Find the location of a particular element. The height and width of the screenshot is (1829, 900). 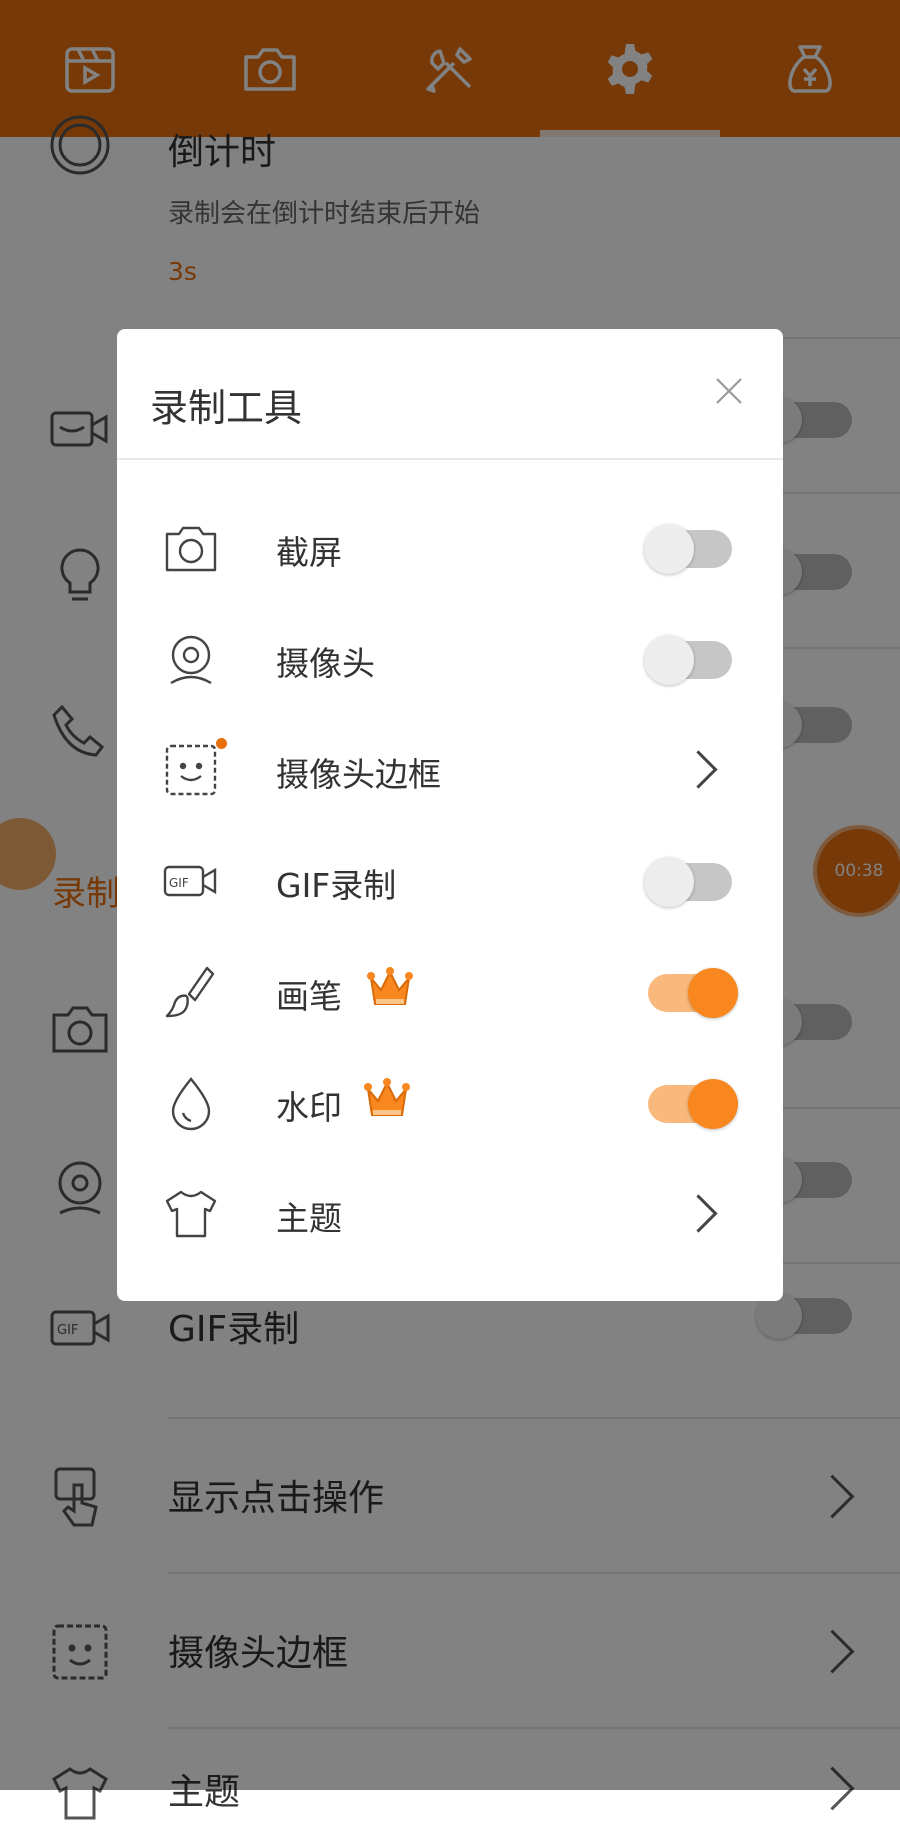

option-camera-border: 摄像头边框 is located at coordinates (450, 769).